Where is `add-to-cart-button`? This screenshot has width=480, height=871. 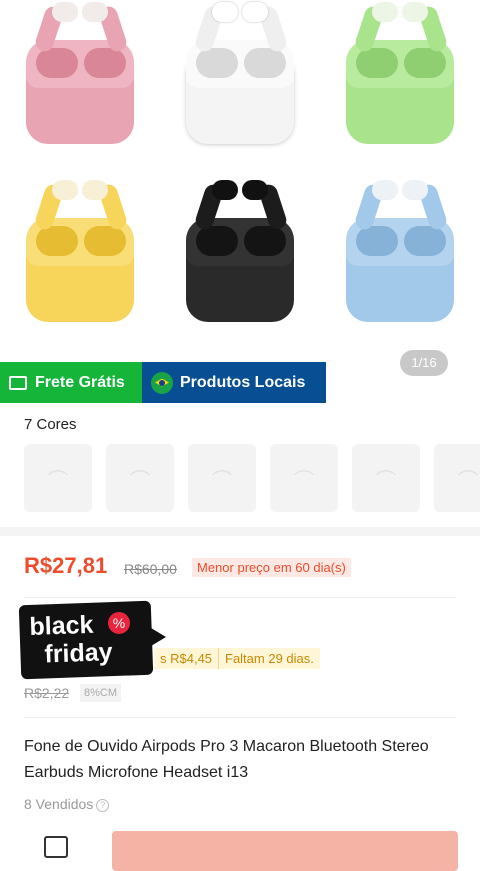
add-to-cart-button is located at coordinates (285, 851).